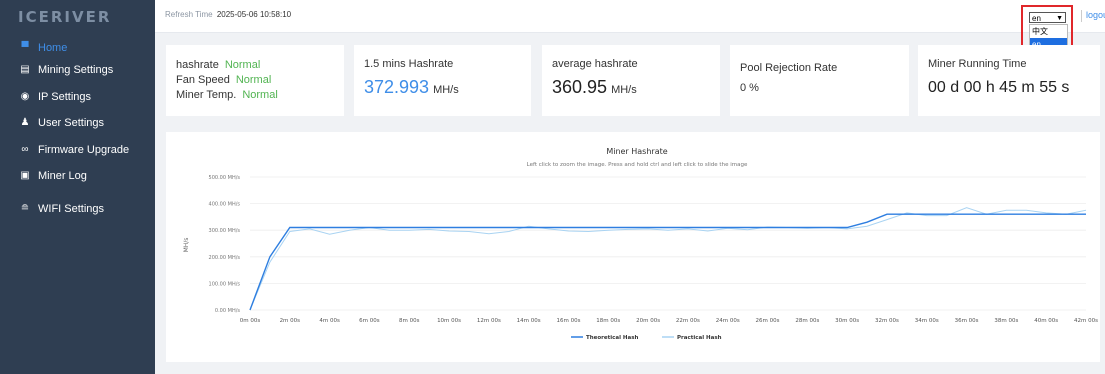 The image size is (1105, 374). Describe the element at coordinates (64, 97) in the screenshot. I see `sidebar-item-label: IP Settings` at that location.